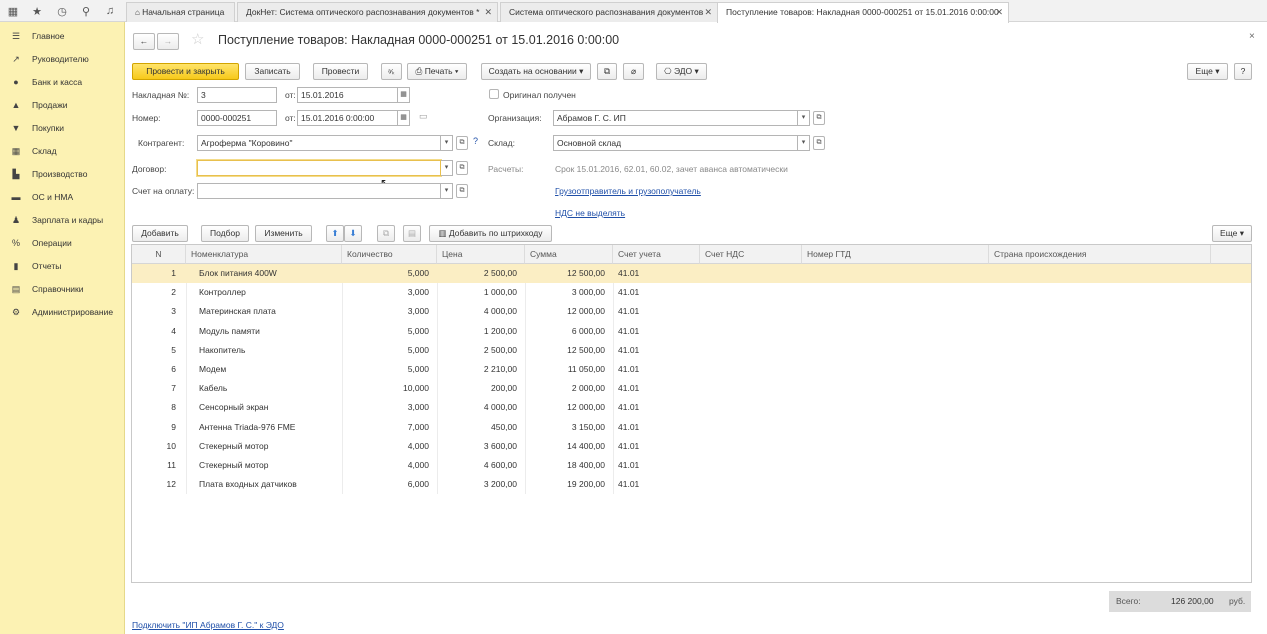  I want to click on sidebar-item-label: ОС и НМА, so click(53, 197).